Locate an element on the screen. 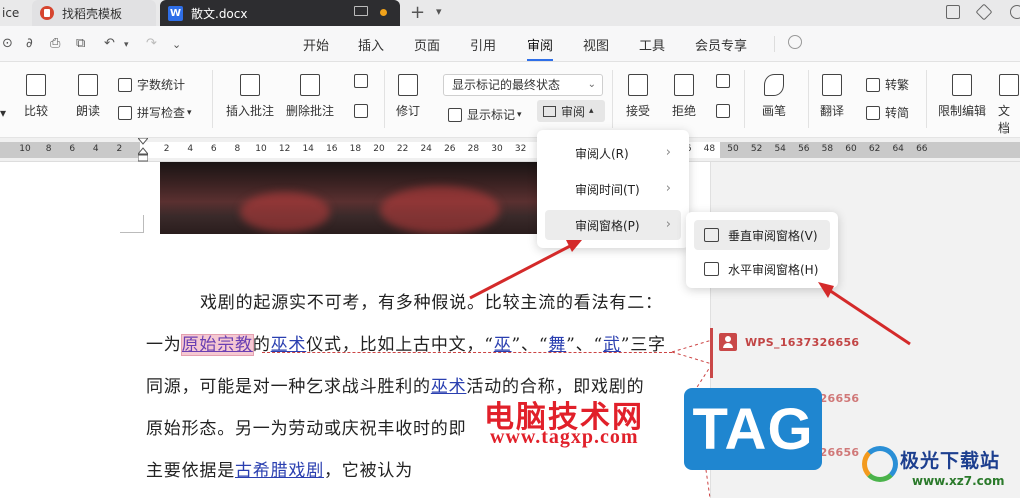  arrow-to-review-pane is located at coordinates (522, 271).